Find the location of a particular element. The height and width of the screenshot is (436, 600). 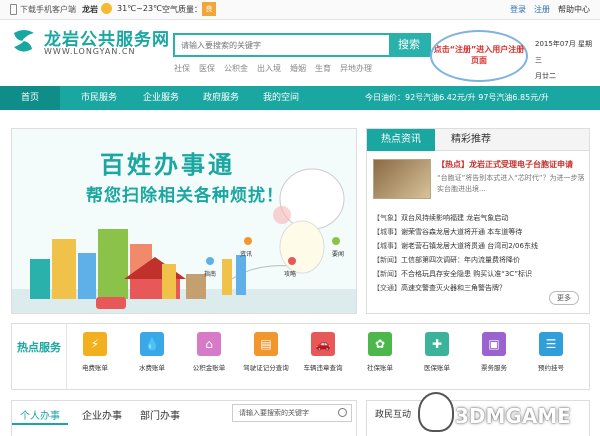

hot-keywords: 社保 医保 公积金 出入境 婚姻 生育 异地办理 is located at coordinates (273, 68).